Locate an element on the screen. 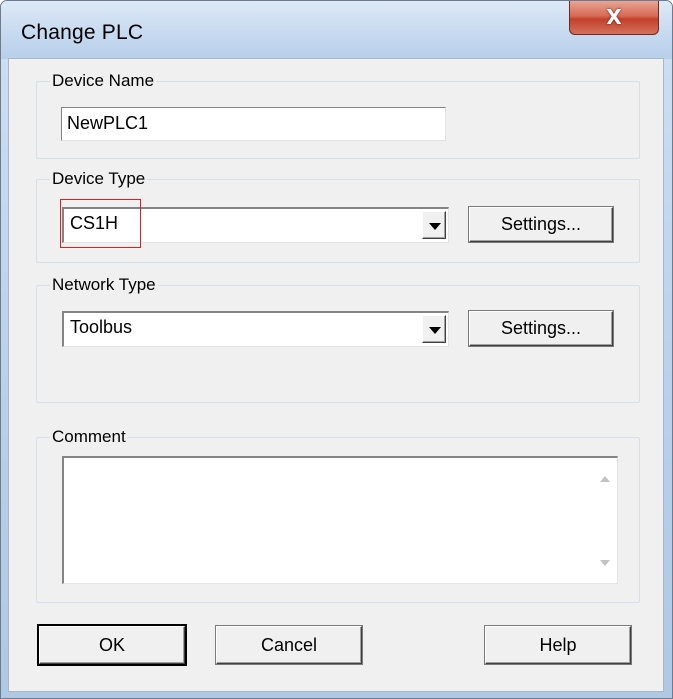  device-type-dropdown-button is located at coordinates (434, 225).